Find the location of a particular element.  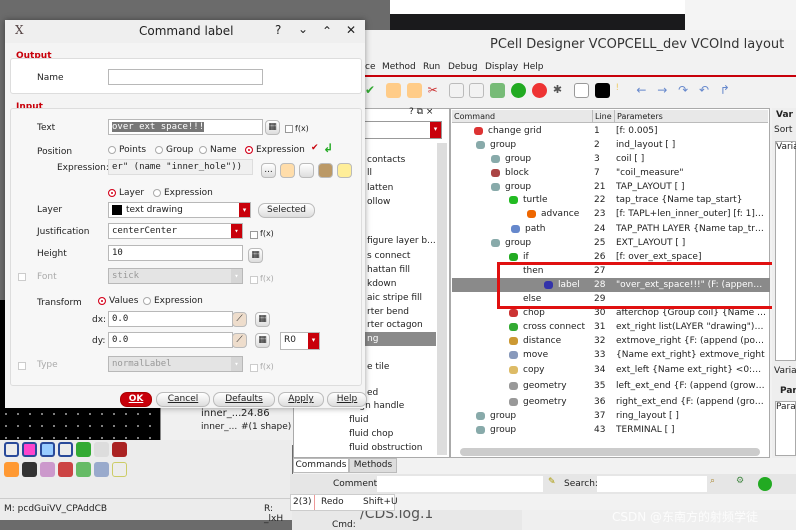

green-arrow-icon: ↲ is located at coordinates (328, 148).